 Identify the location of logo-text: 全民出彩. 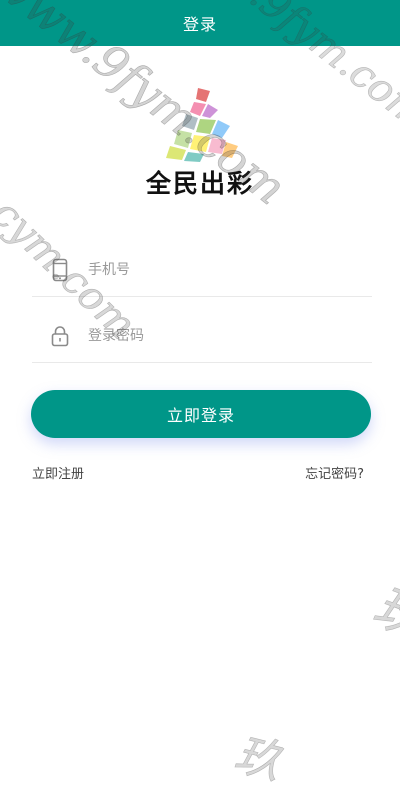
(199, 183).